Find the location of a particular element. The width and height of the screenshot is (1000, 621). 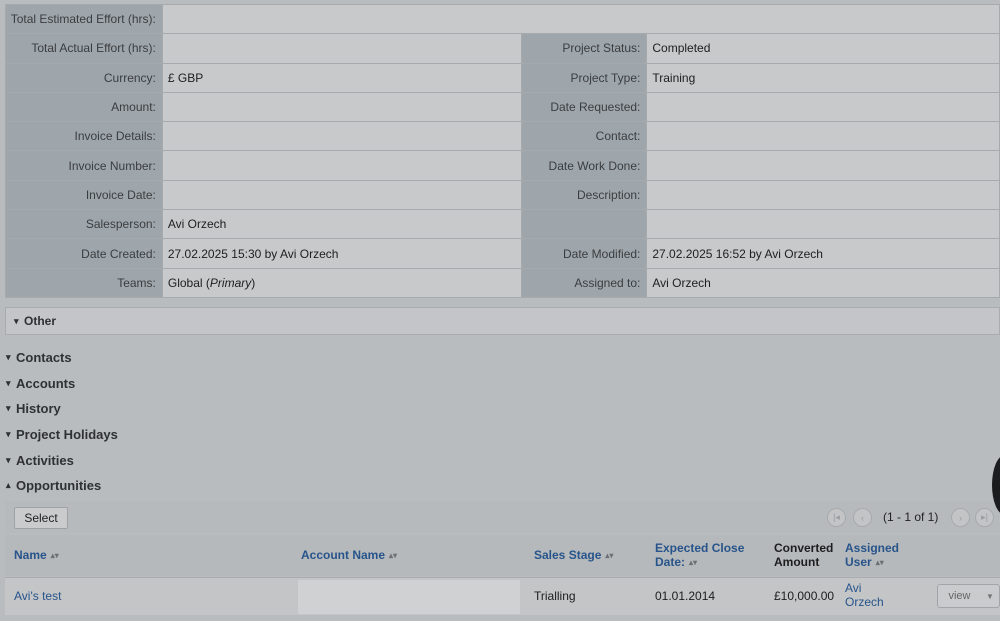

team-primary-tag: Primary is located at coordinates (230, 282).